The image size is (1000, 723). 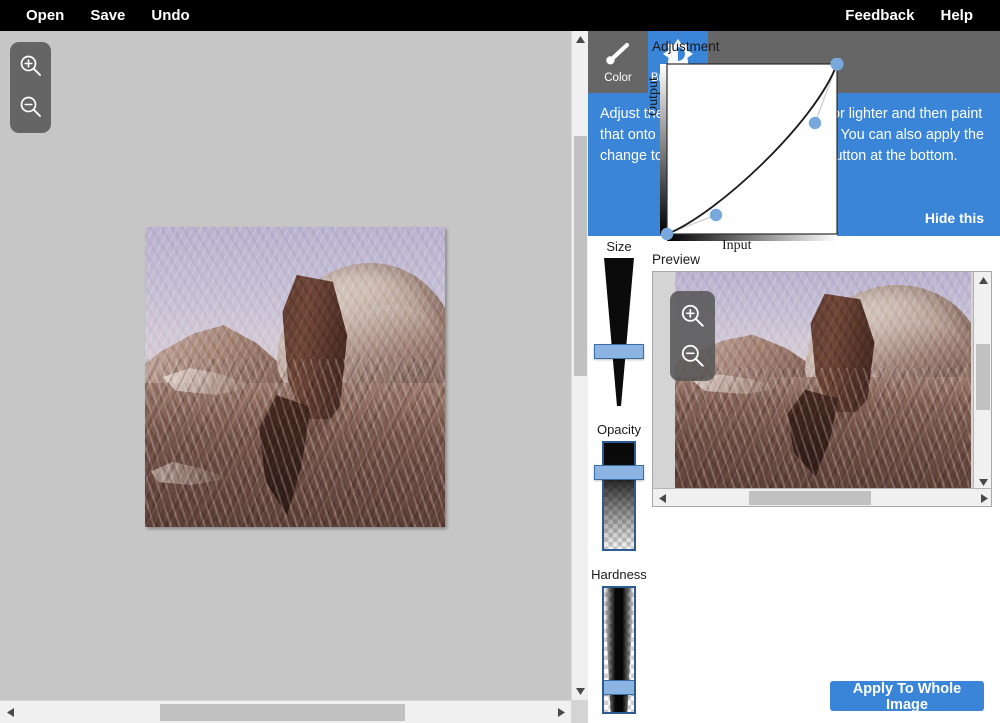 I want to click on preview-zoom-in-button, so click(x=693, y=316).